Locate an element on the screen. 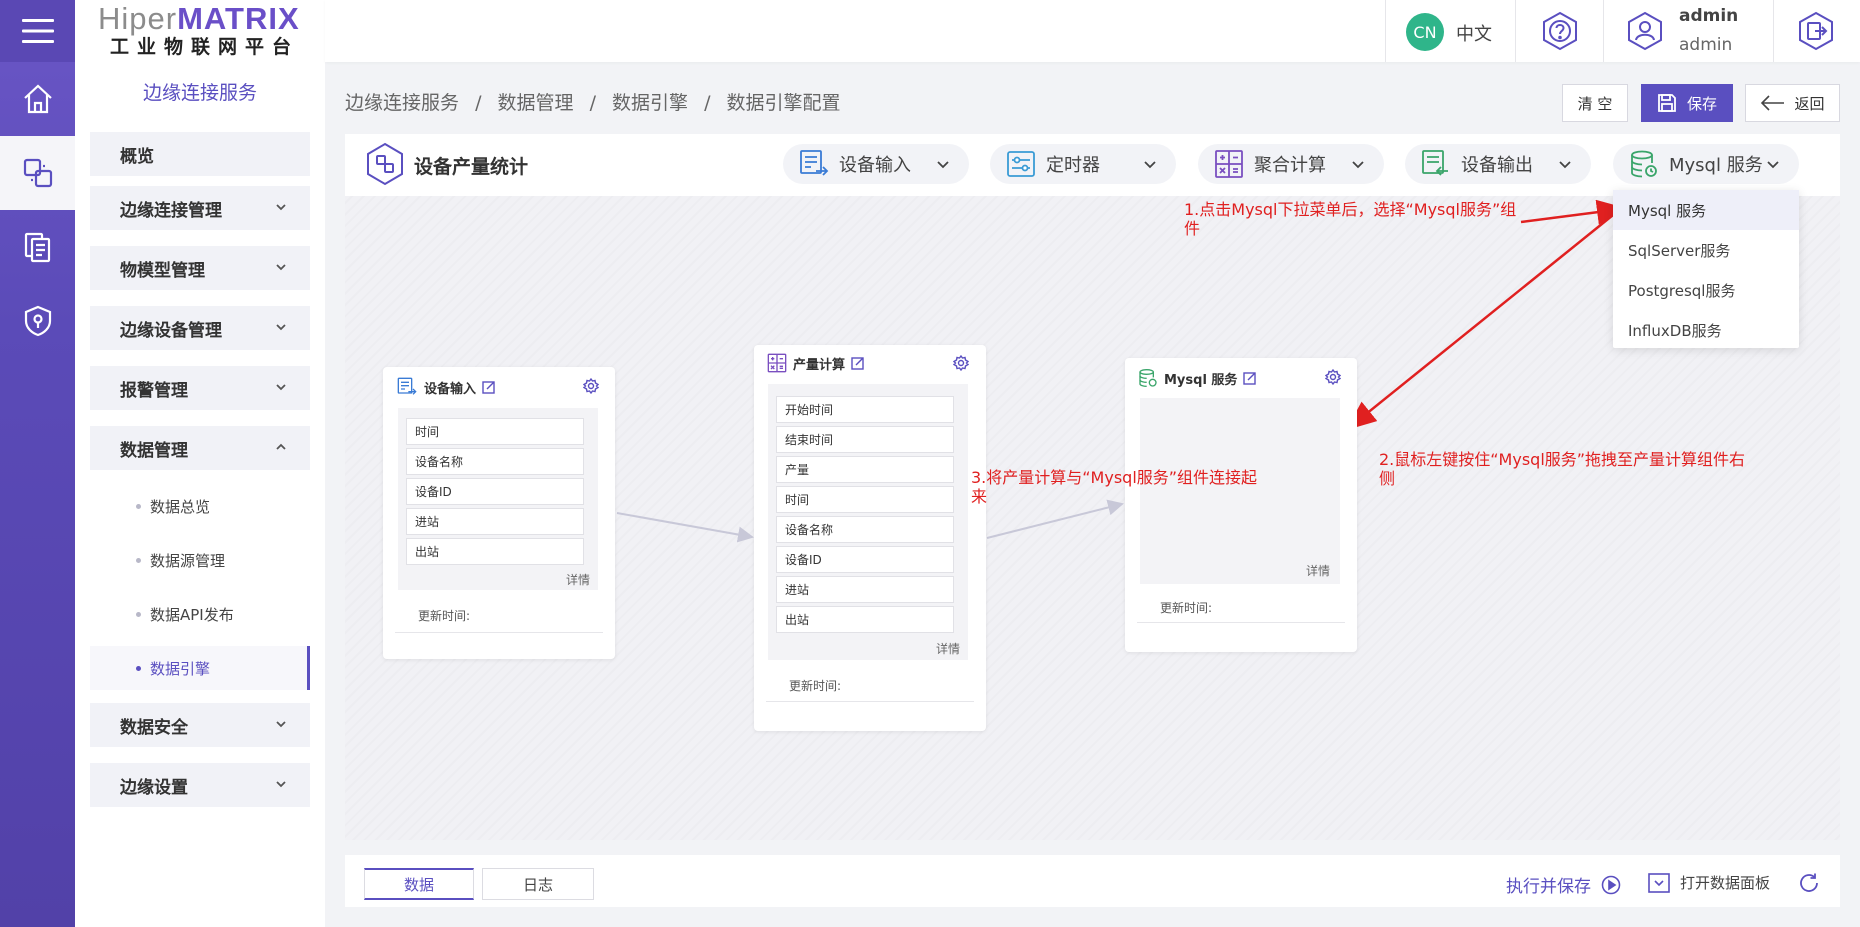 The image size is (1860, 927). node-fields-area: 开始时间 结束时间 产量 时间 设备名称 设备ID 进站 出站 详情 is located at coordinates (868, 522).